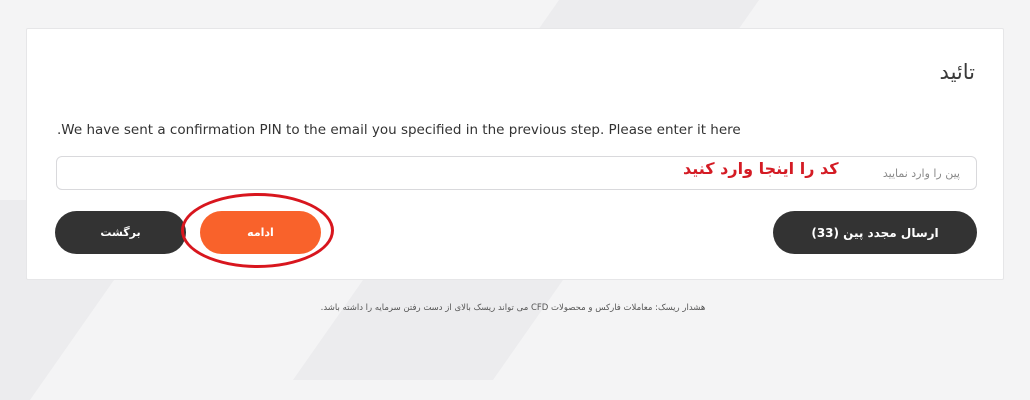 The image size is (1030, 400). What do you see at coordinates (761, 168) in the screenshot?
I see `annotation-label: کد را اینجا وارد کنید` at bounding box center [761, 168].